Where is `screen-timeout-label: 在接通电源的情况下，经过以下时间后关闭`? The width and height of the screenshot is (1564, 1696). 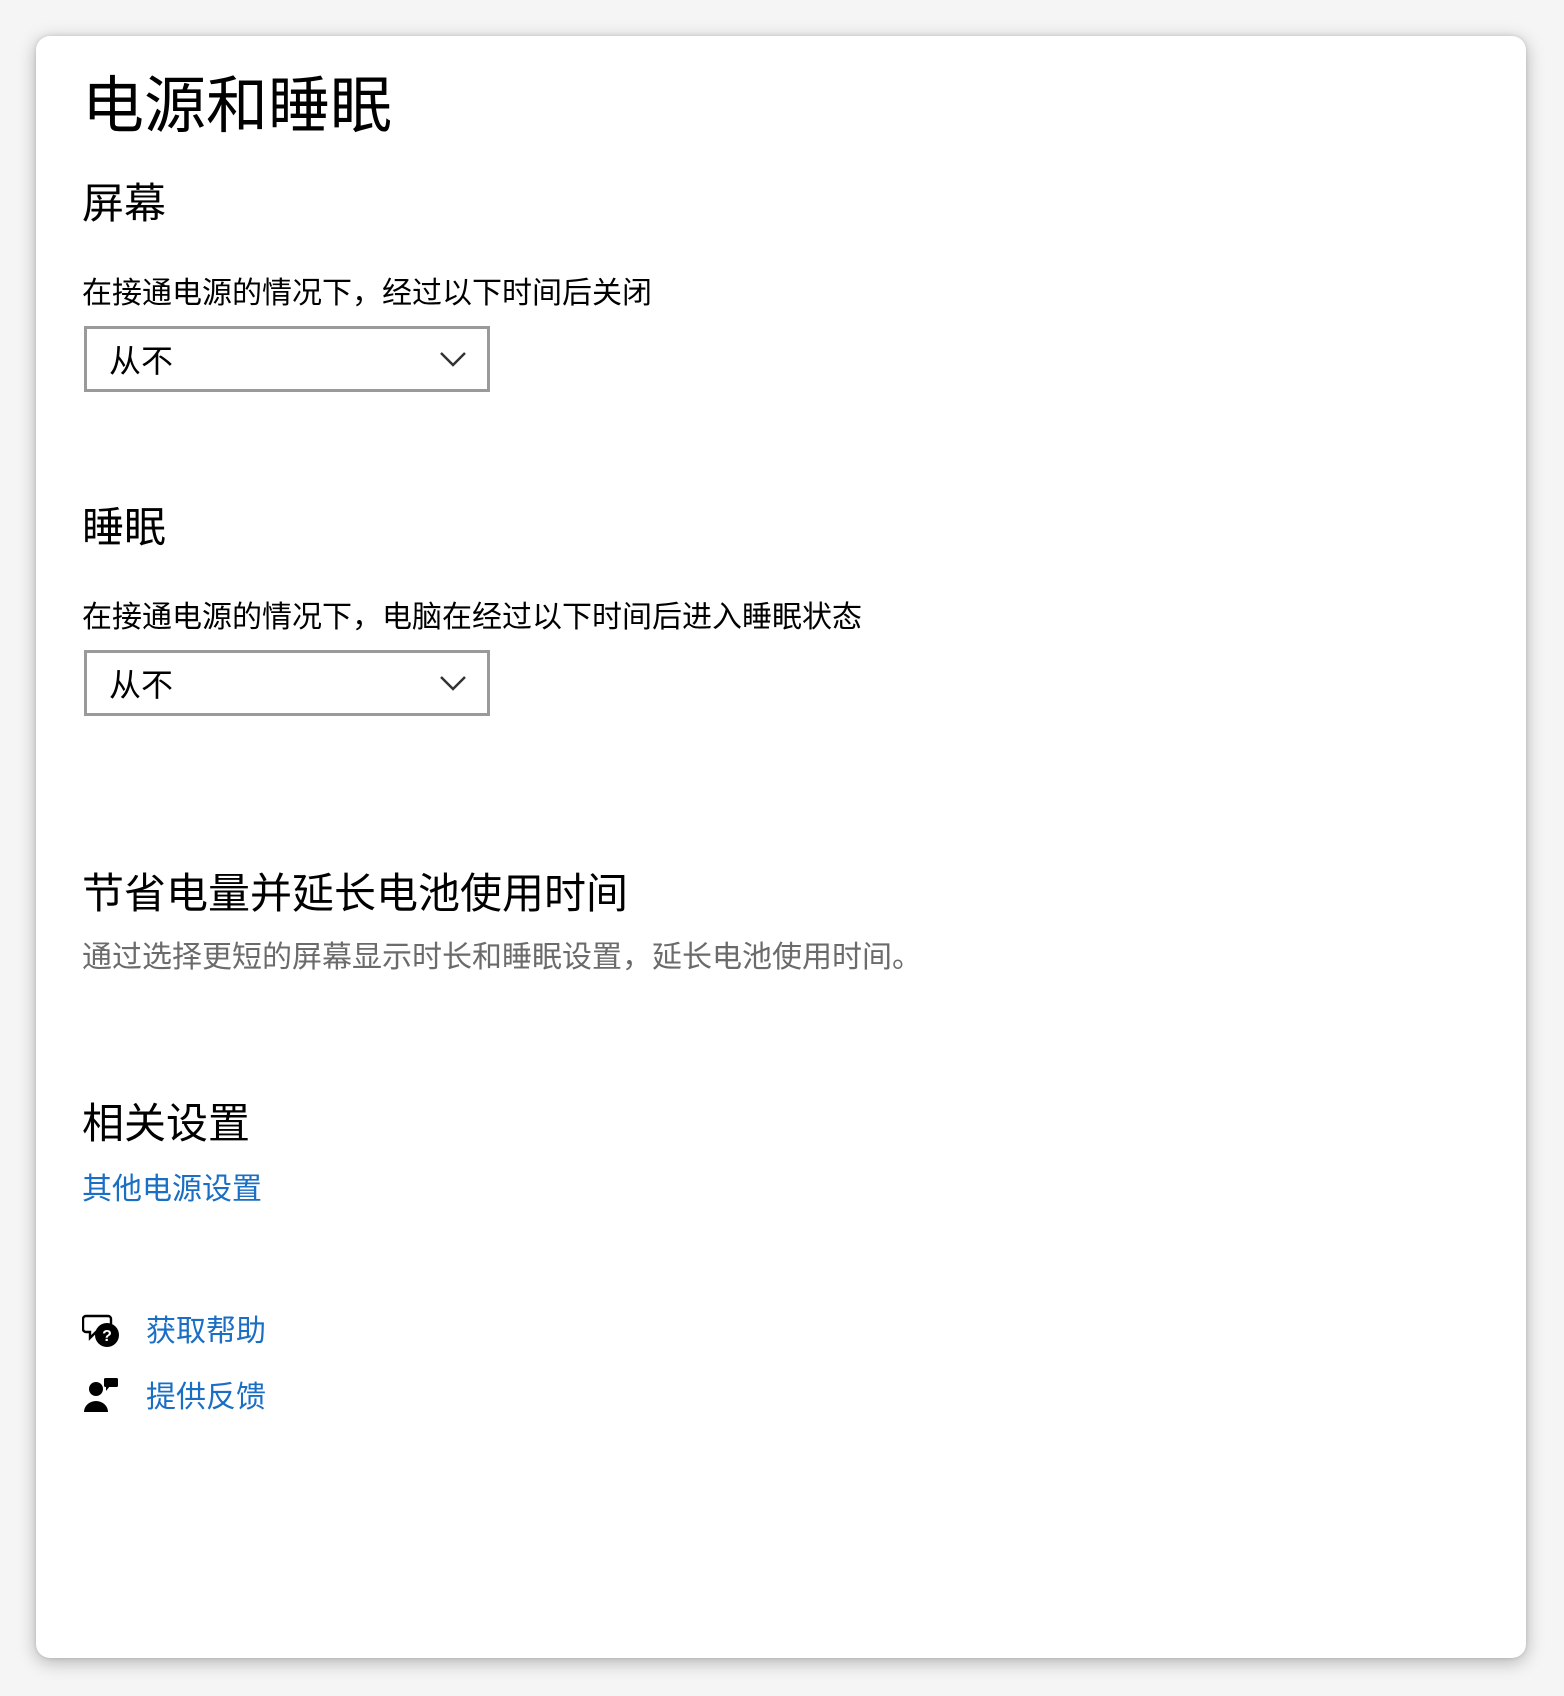
screen-timeout-label: 在接通电源的情况下，经过以下时间后关闭 is located at coordinates (367, 293).